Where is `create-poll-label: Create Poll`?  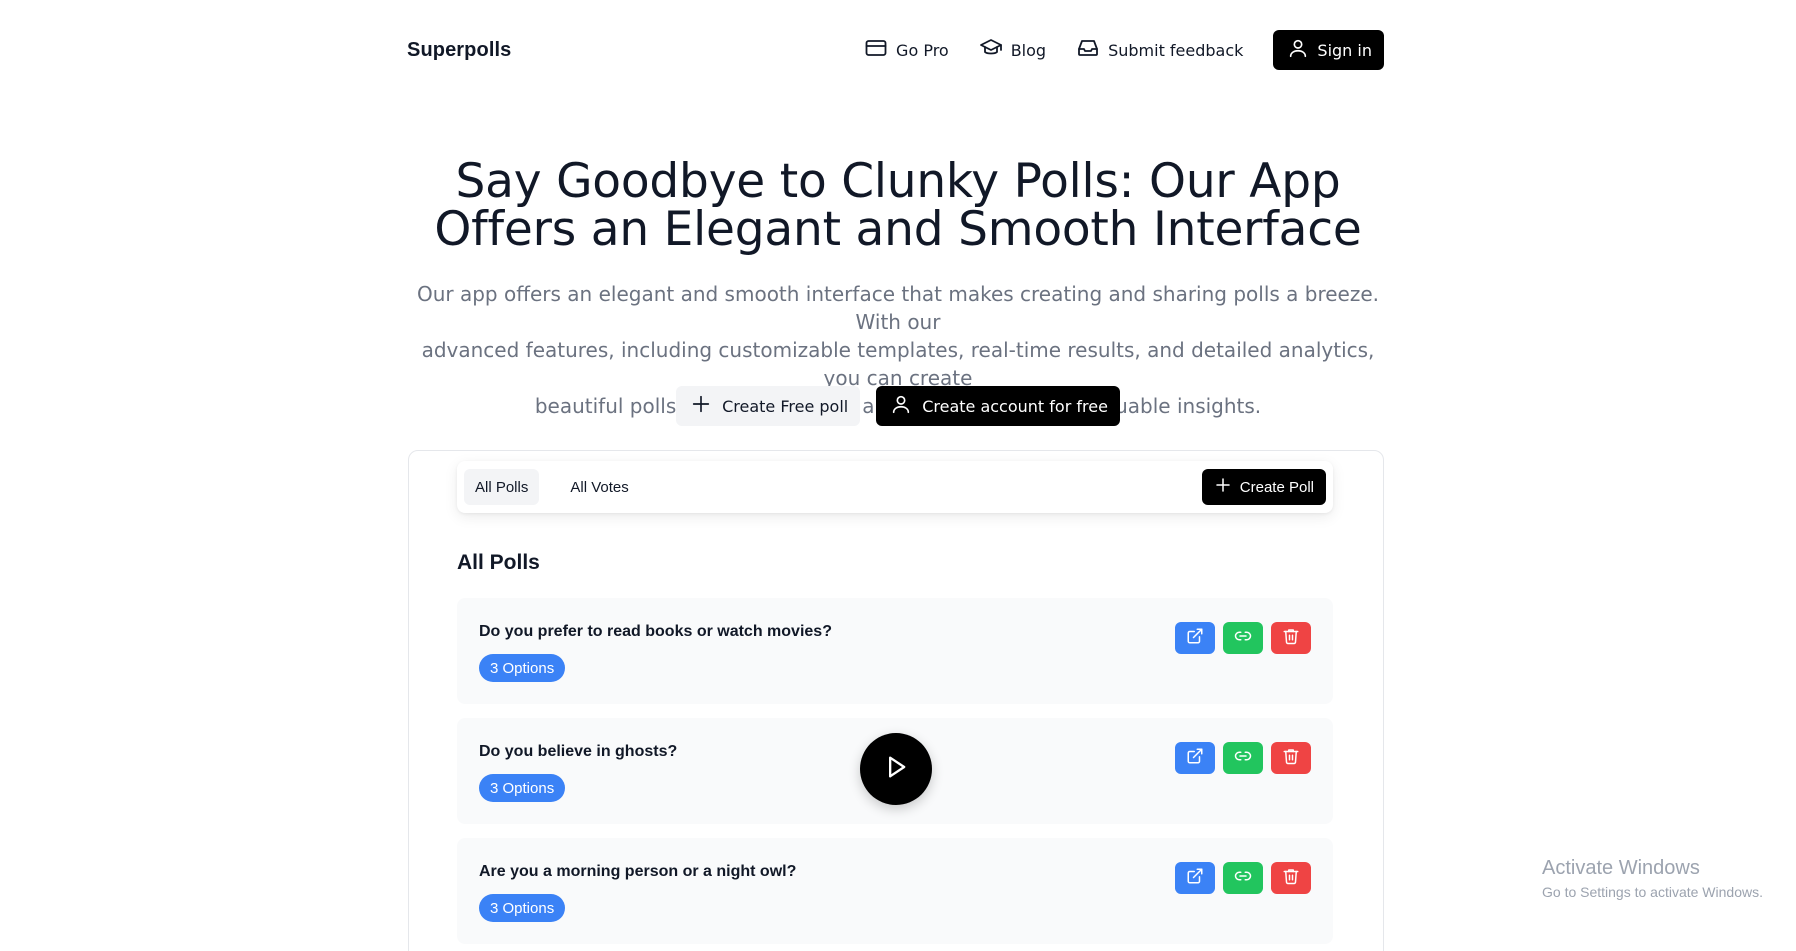 create-poll-label: Create Poll is located at coordinates (1276, 487).